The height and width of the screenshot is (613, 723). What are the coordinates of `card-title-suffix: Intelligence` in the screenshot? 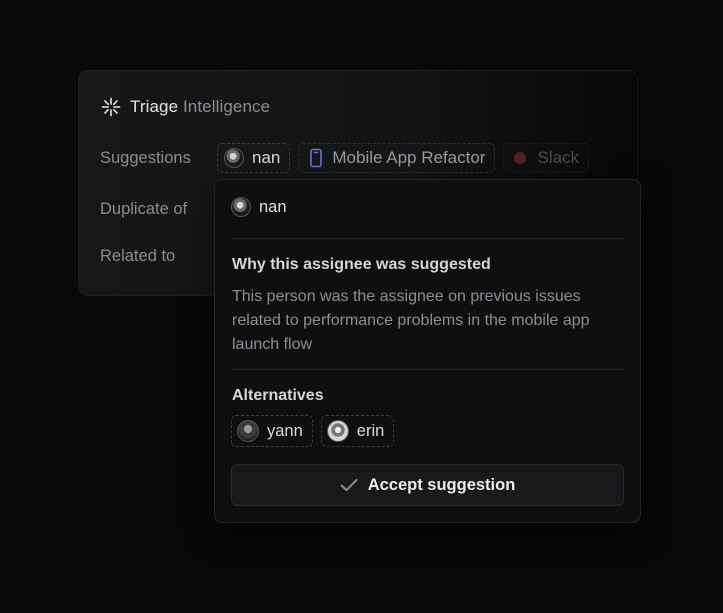 It's located at (226, 106).